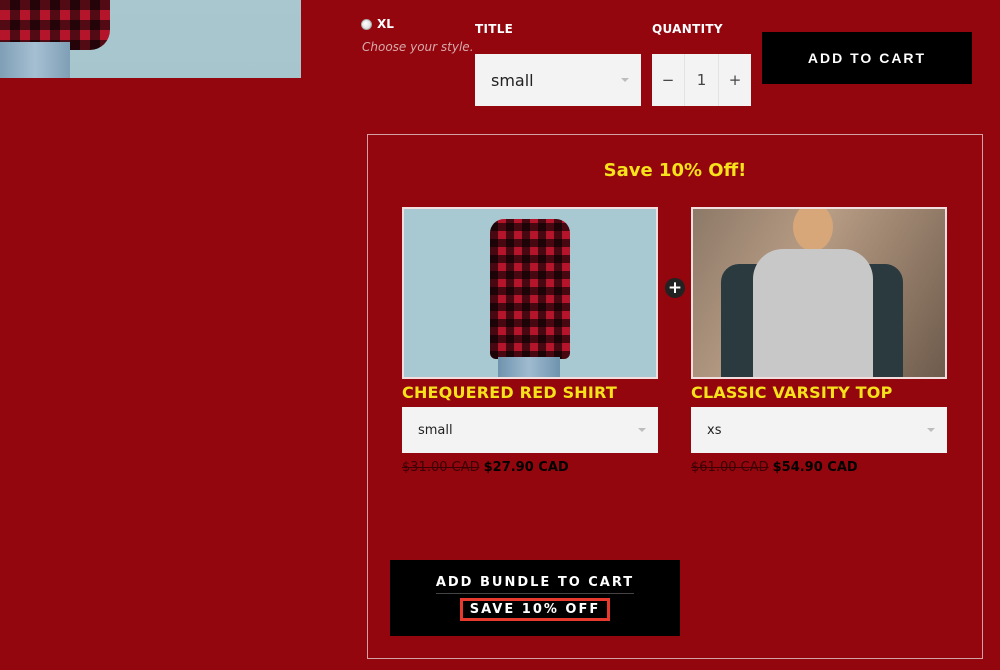 The height and width of the screenshot is (670, 1000). I want to click on quantity-label: QUANTITY, so click(687, 29).